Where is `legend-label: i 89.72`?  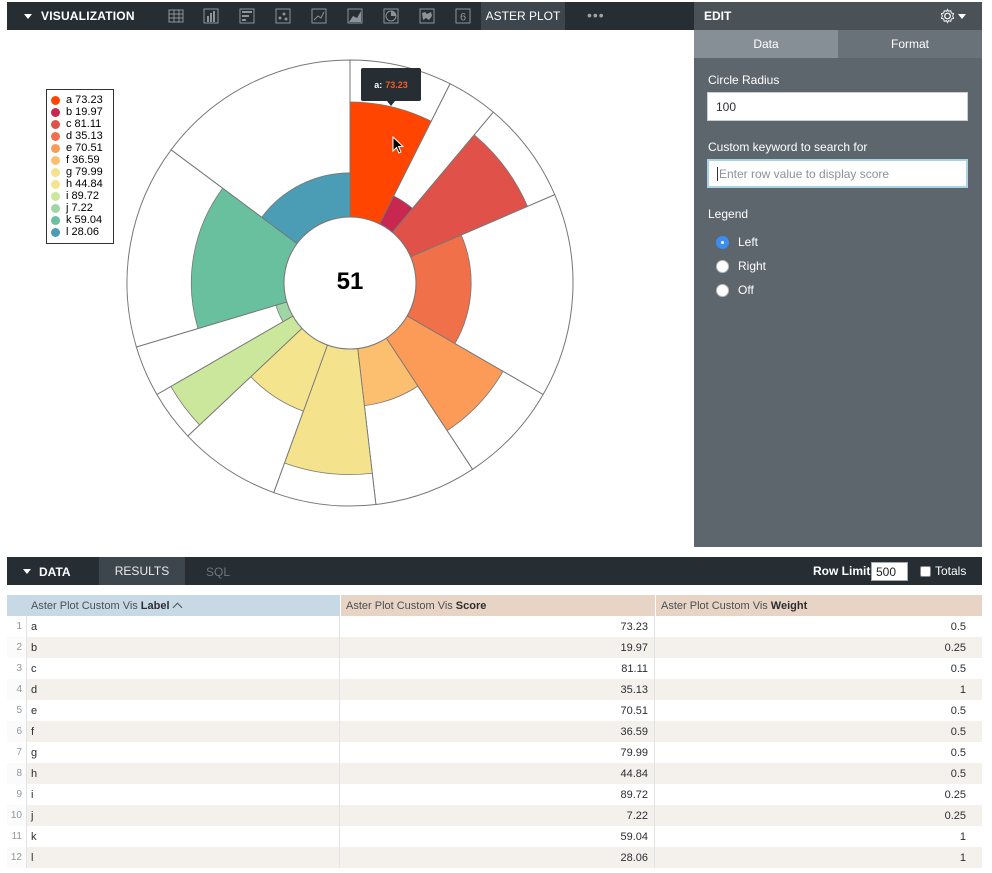 legend-label: i 89.72 is located at coordinates (83, 196).